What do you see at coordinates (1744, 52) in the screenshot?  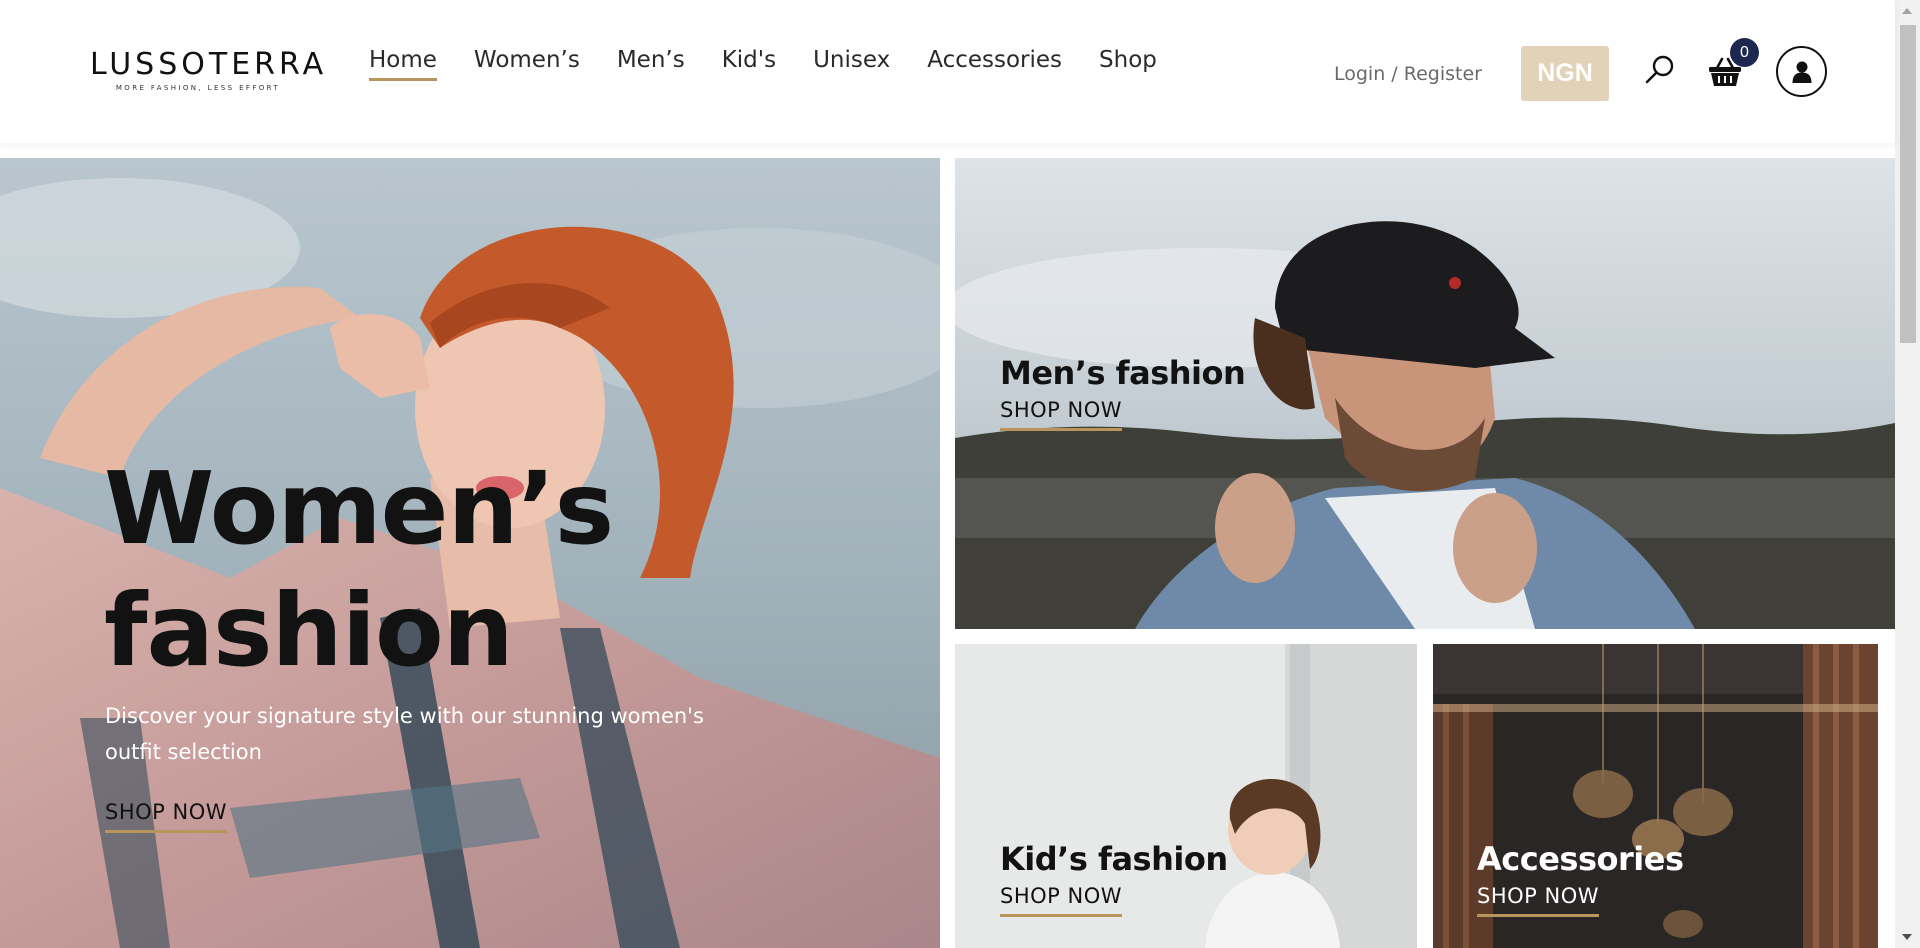 I see `cart-count-badge: 0` at bounding box center [1744, 52].